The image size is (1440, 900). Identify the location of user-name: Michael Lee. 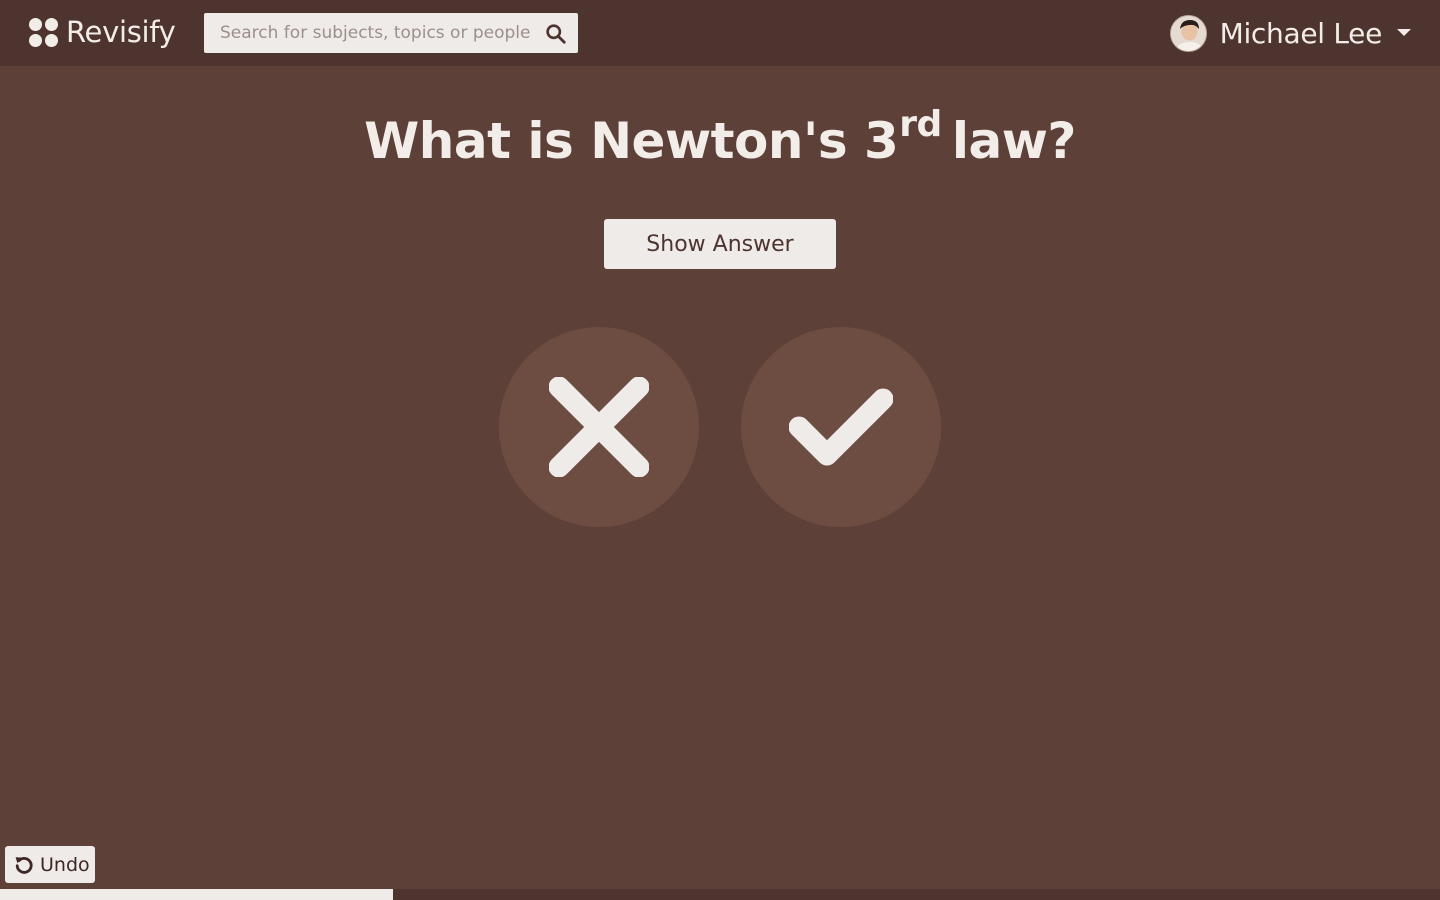
(1301, 33).